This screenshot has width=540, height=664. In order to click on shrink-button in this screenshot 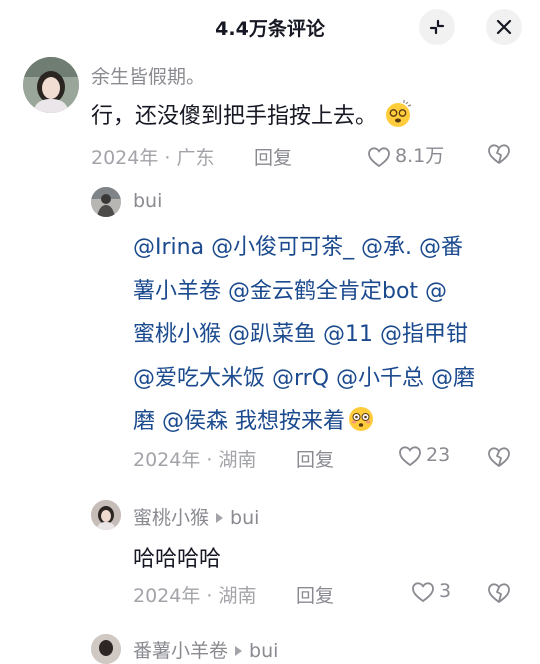, I will do `click(437, 27)`.